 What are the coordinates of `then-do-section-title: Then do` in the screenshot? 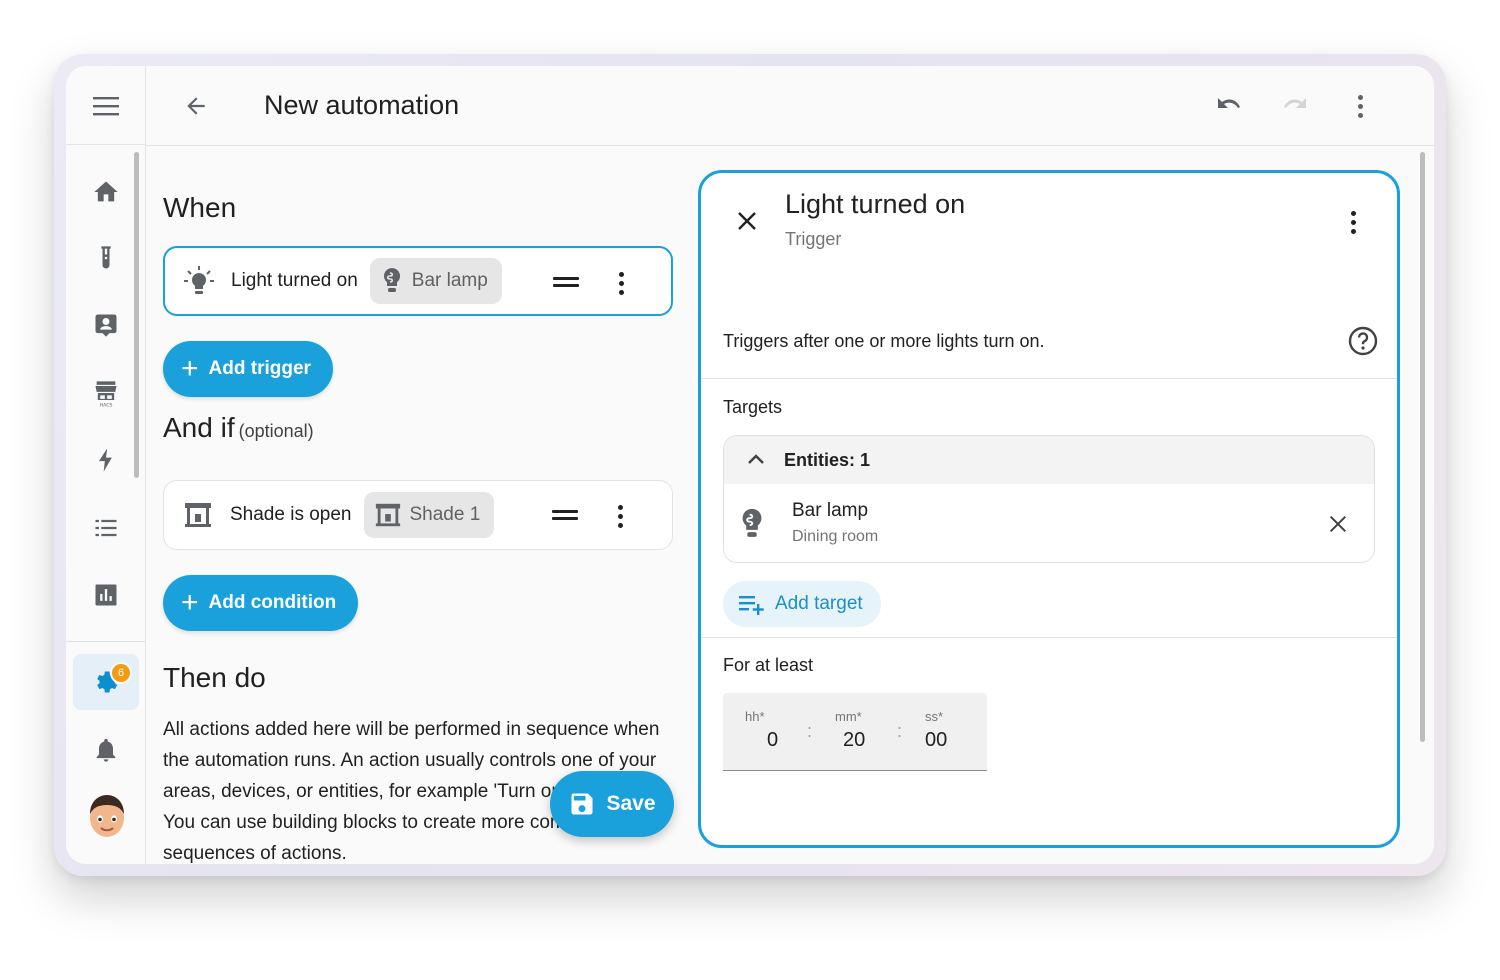 It's located at (214, 677).